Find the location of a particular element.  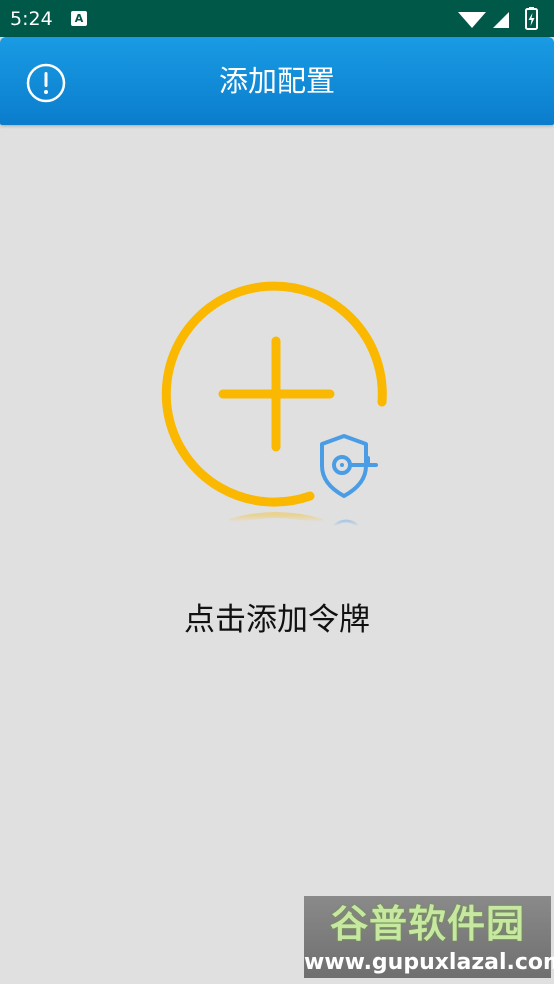

page-title: 添加配置 is located at coordinates (276, 81).